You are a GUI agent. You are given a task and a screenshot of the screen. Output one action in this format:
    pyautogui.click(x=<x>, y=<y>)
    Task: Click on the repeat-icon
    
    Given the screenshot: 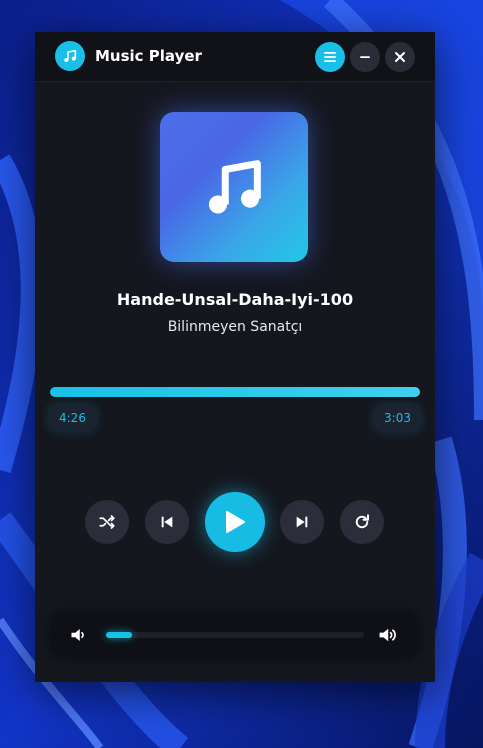 What is the action you would take?
    pyautogui.click(x=362, y=521)
    